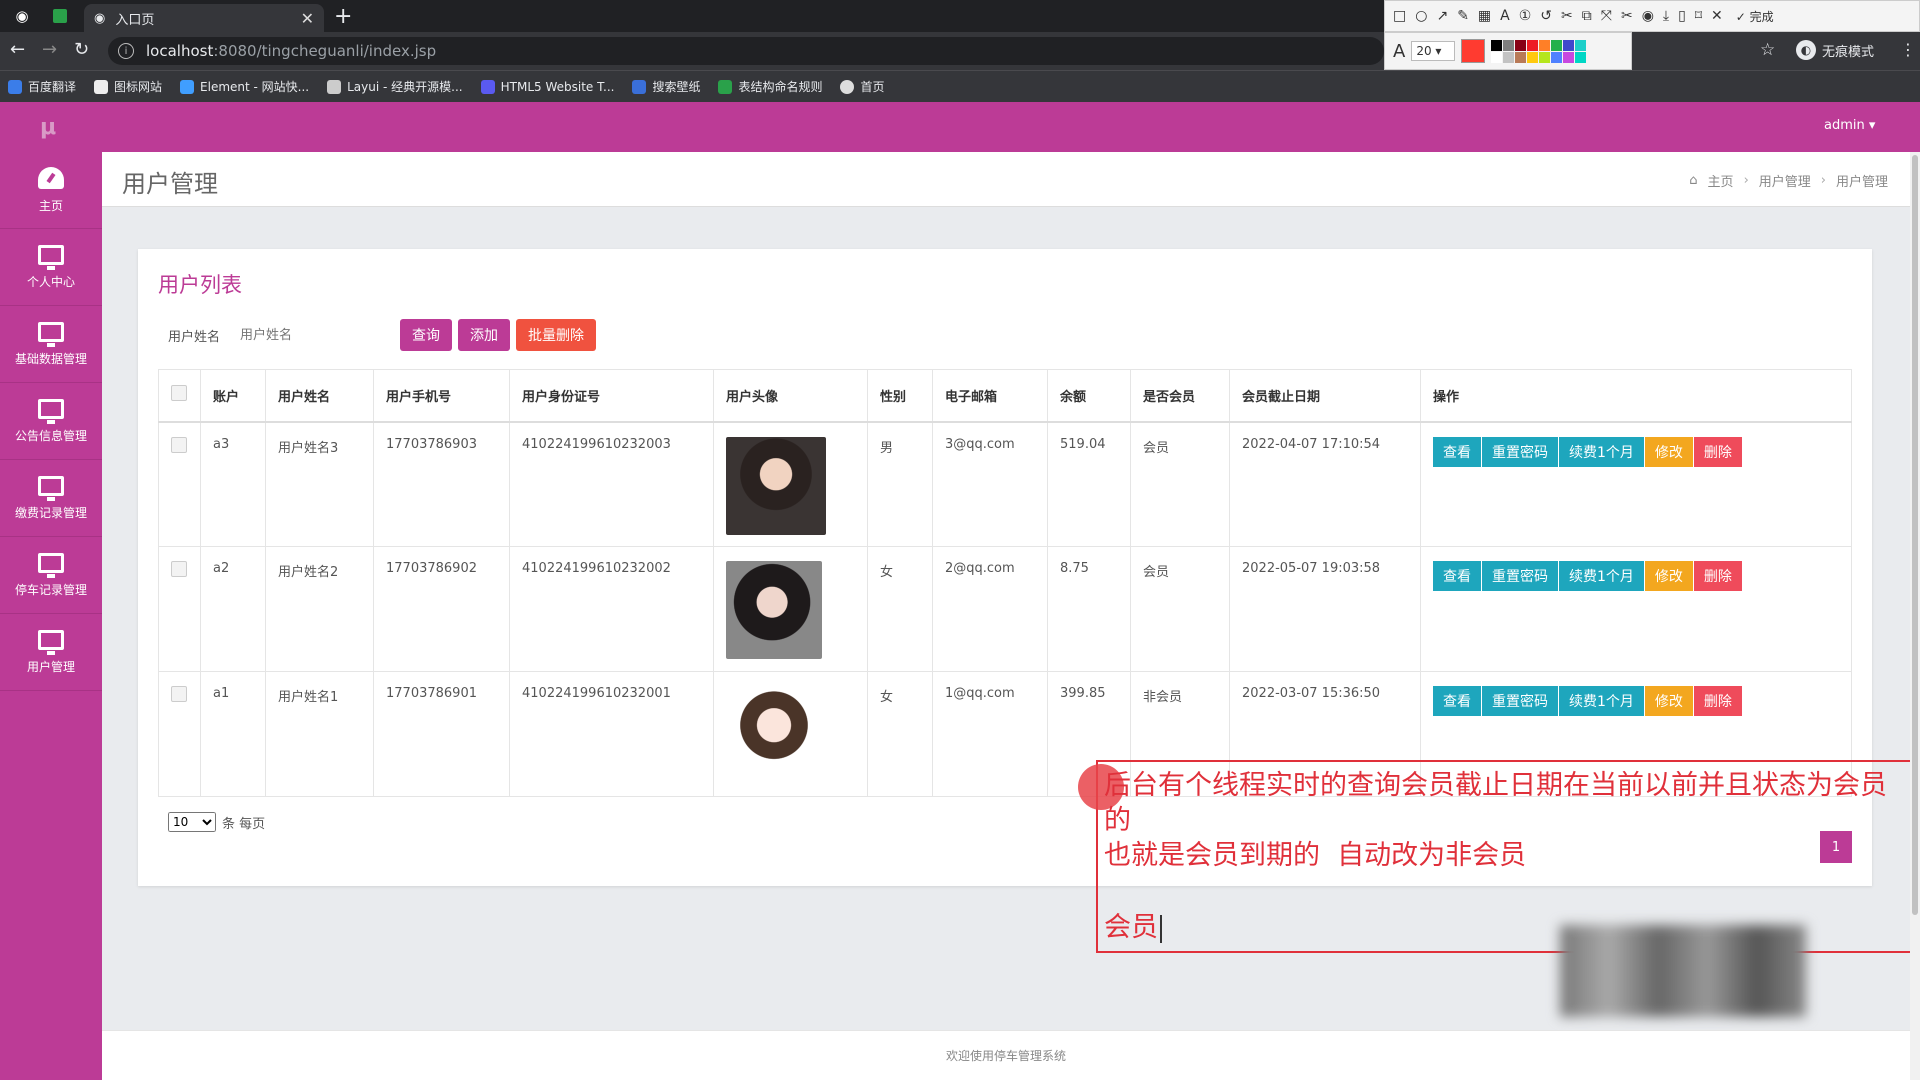  I want to click on sidebar-item-home: 主页, so click(51, 190).